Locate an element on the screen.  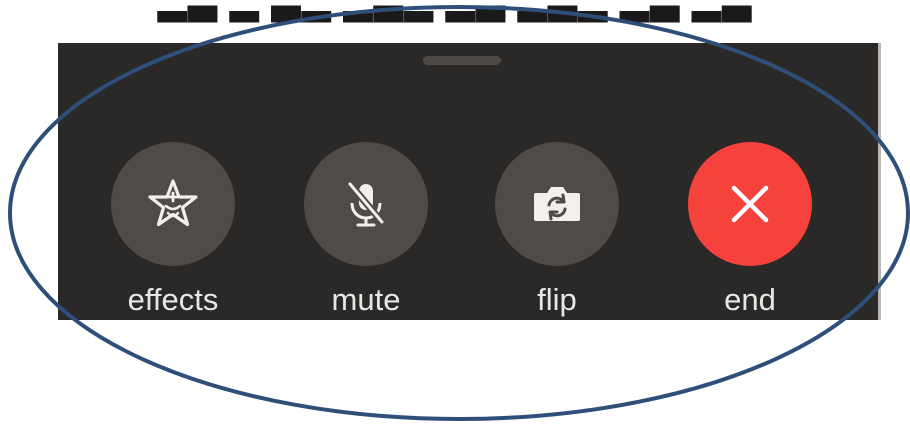
mute-label: mute is located at coordinates (366, 299).